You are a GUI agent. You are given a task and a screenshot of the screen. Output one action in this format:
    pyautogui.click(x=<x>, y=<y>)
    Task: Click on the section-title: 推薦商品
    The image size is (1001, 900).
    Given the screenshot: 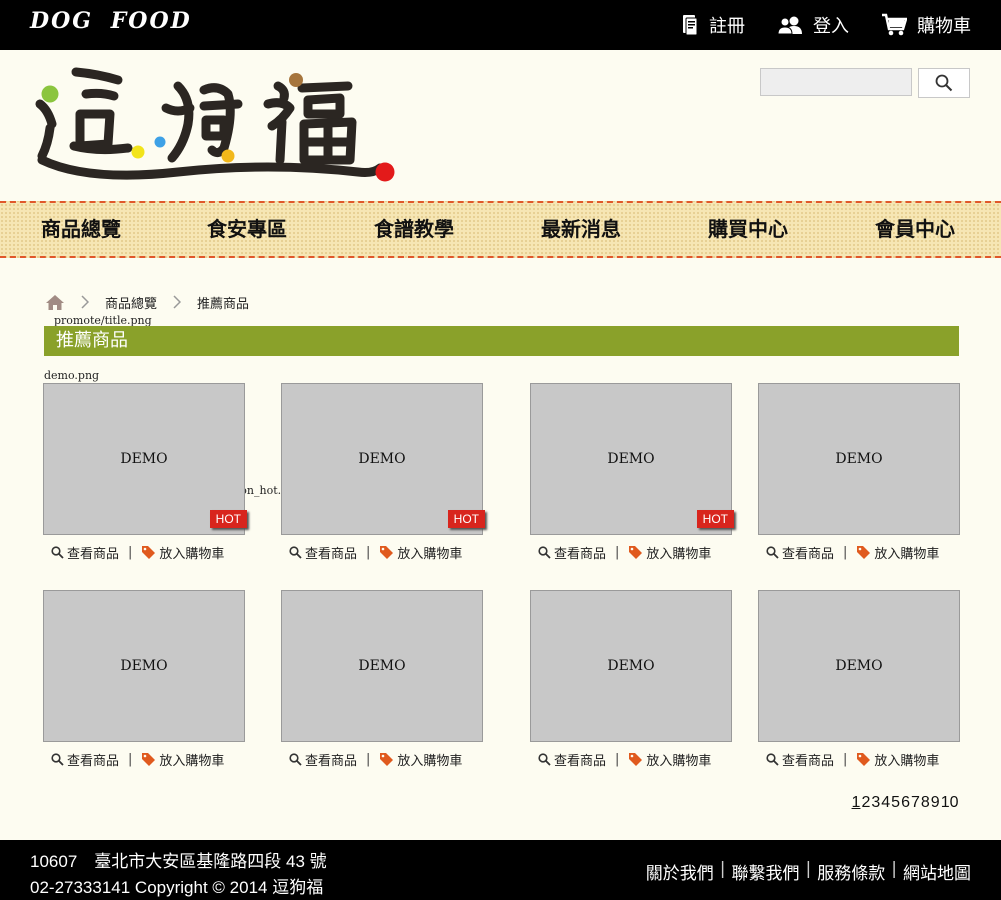 What is the action you would take?
    pyautogui.click(x=501, y=341)
    